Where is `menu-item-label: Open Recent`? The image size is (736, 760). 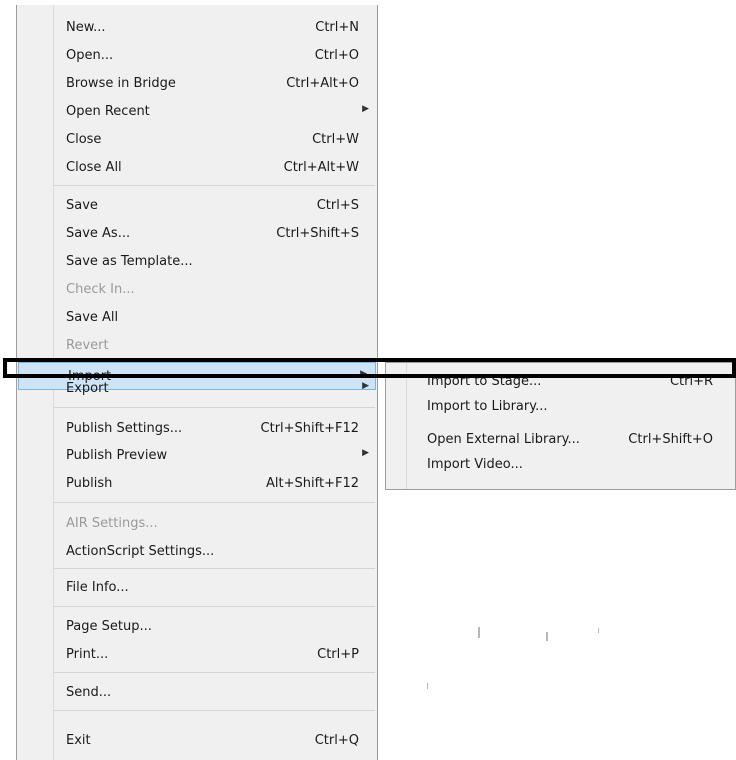 menu-item-label: Open Recent is located at coordinates (108, 111).